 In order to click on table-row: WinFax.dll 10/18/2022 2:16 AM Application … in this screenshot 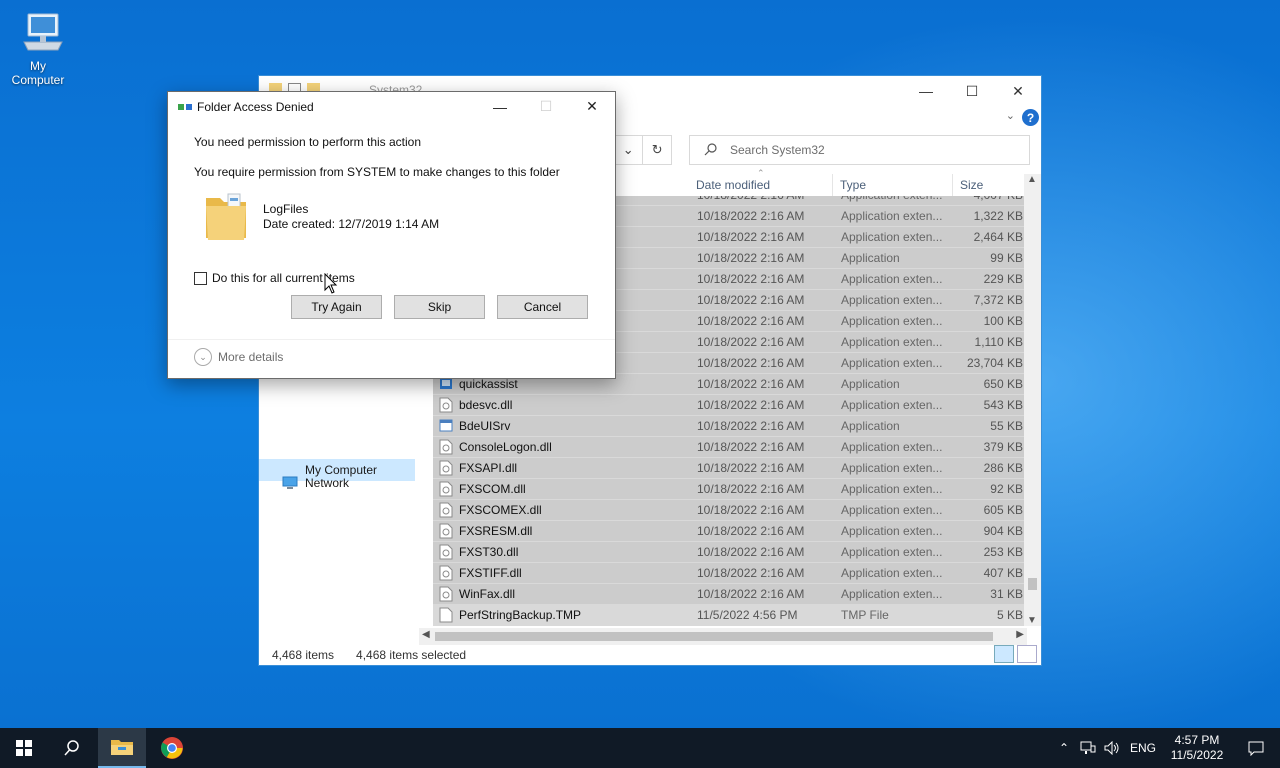, I will do `click(731, 594)`.